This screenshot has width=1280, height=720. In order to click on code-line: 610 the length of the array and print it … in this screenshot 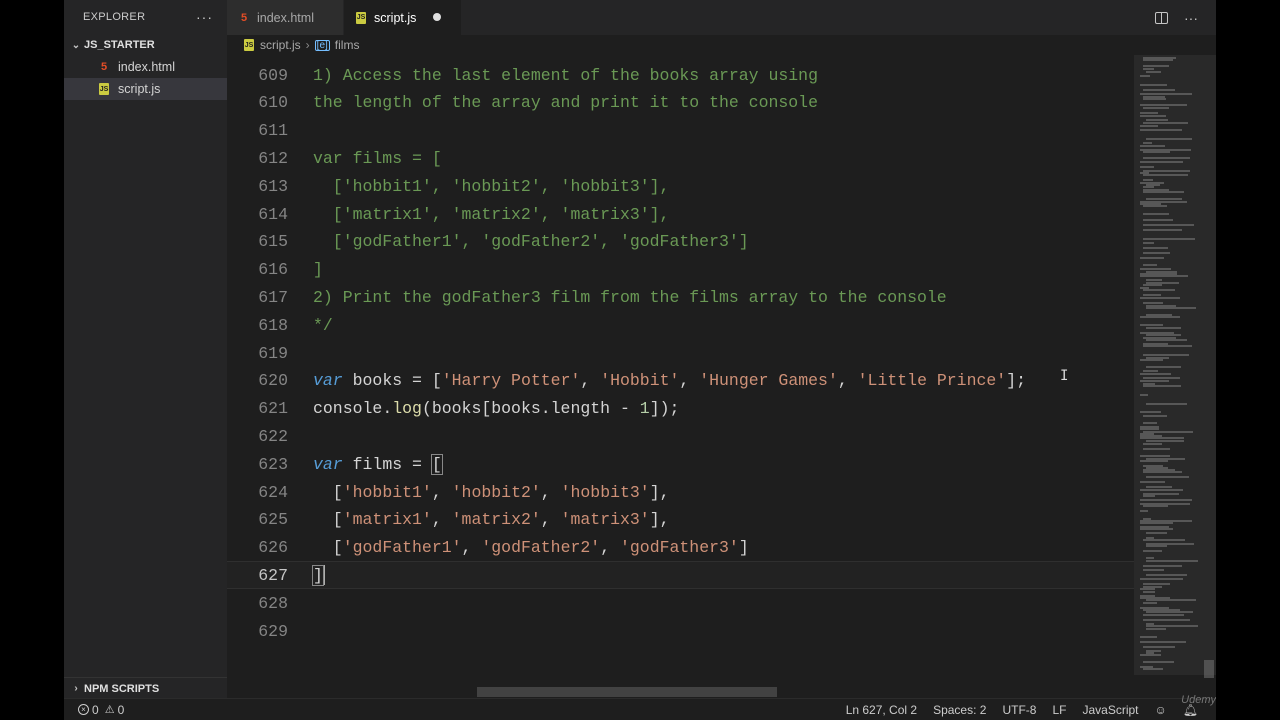, I will do `click(680, 103)`.